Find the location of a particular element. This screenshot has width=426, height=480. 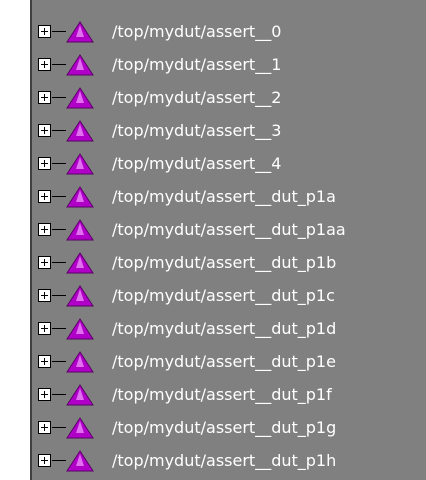

tree-row: /top/mydut/assert__dut_p1f is located at coordinates (229, 395).